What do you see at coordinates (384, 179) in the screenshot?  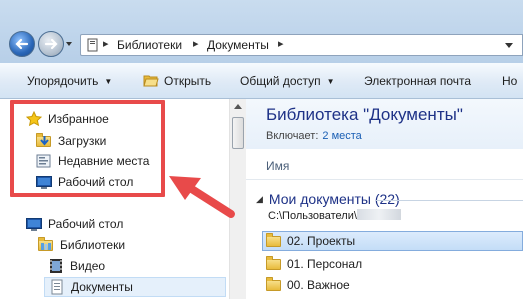 I see `column-divider` at bounding box center [384, 179].